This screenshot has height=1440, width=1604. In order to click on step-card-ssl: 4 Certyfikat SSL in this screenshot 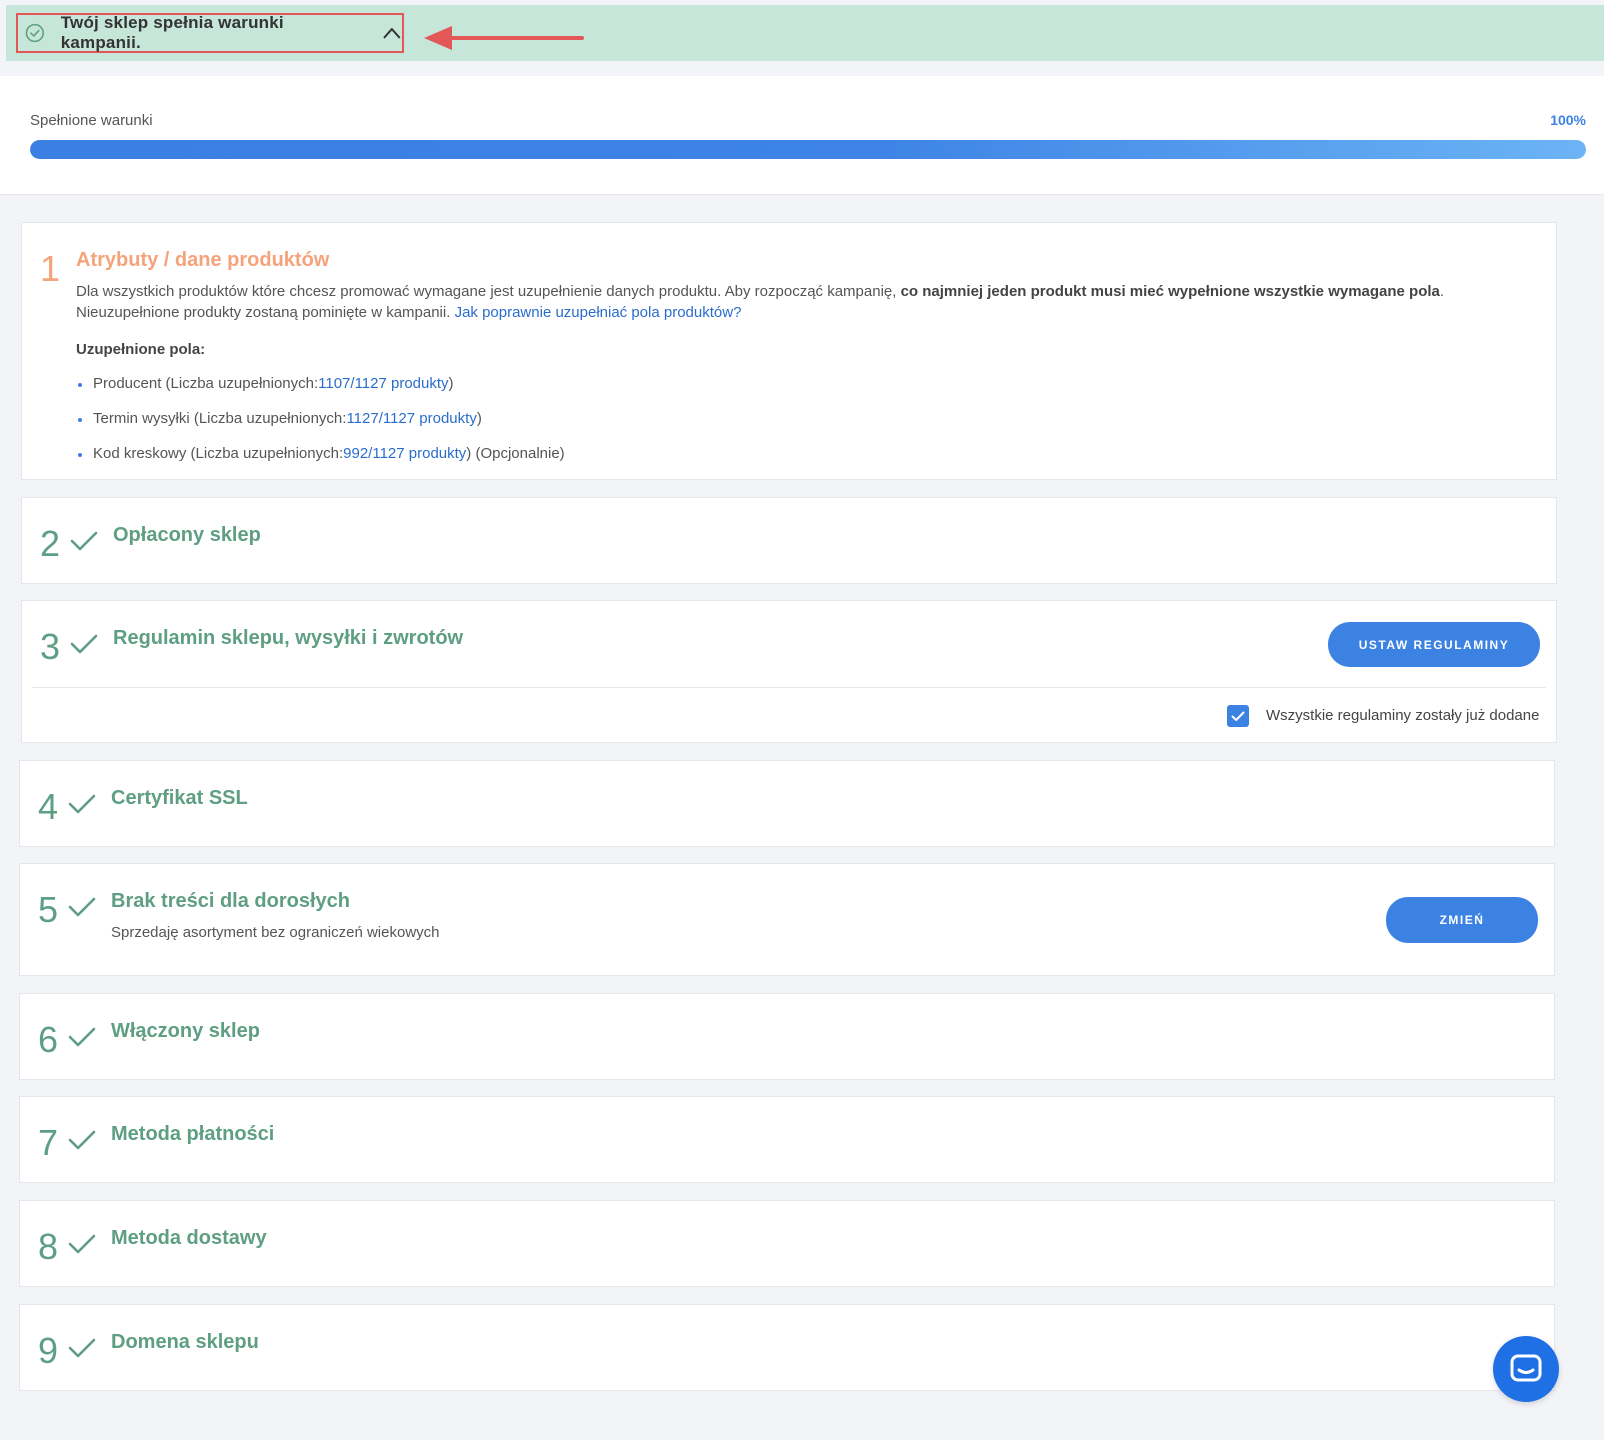, I will do `click(787, 803)`.